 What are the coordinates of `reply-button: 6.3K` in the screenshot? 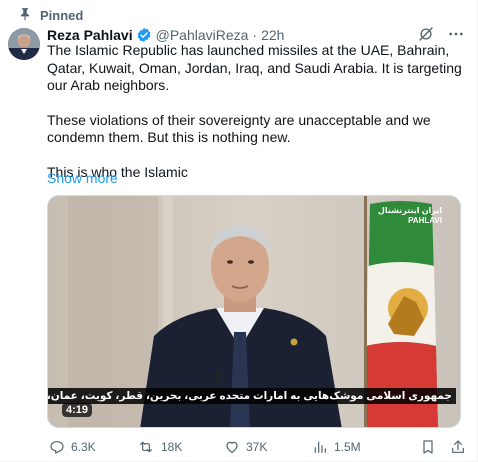 It's located at (72, 447).